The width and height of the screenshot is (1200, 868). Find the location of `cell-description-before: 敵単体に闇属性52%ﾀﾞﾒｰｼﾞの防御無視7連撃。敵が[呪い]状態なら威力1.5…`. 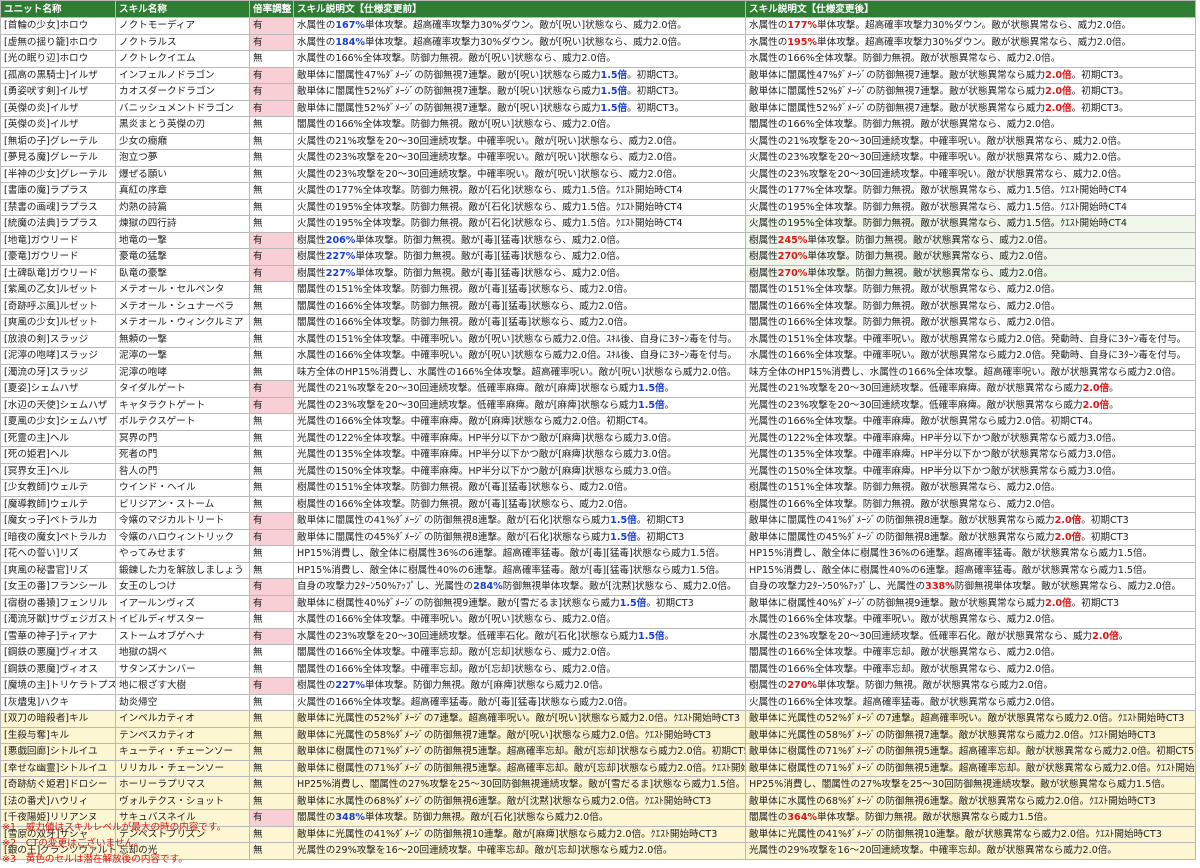

cell-description-before: 敵単体に闇属性52%ﾀﾞﾒｰｼﾞの防御無視7連撃。敵が[呪い]状態なら威力1.5… is located at coordinates (519, 92).